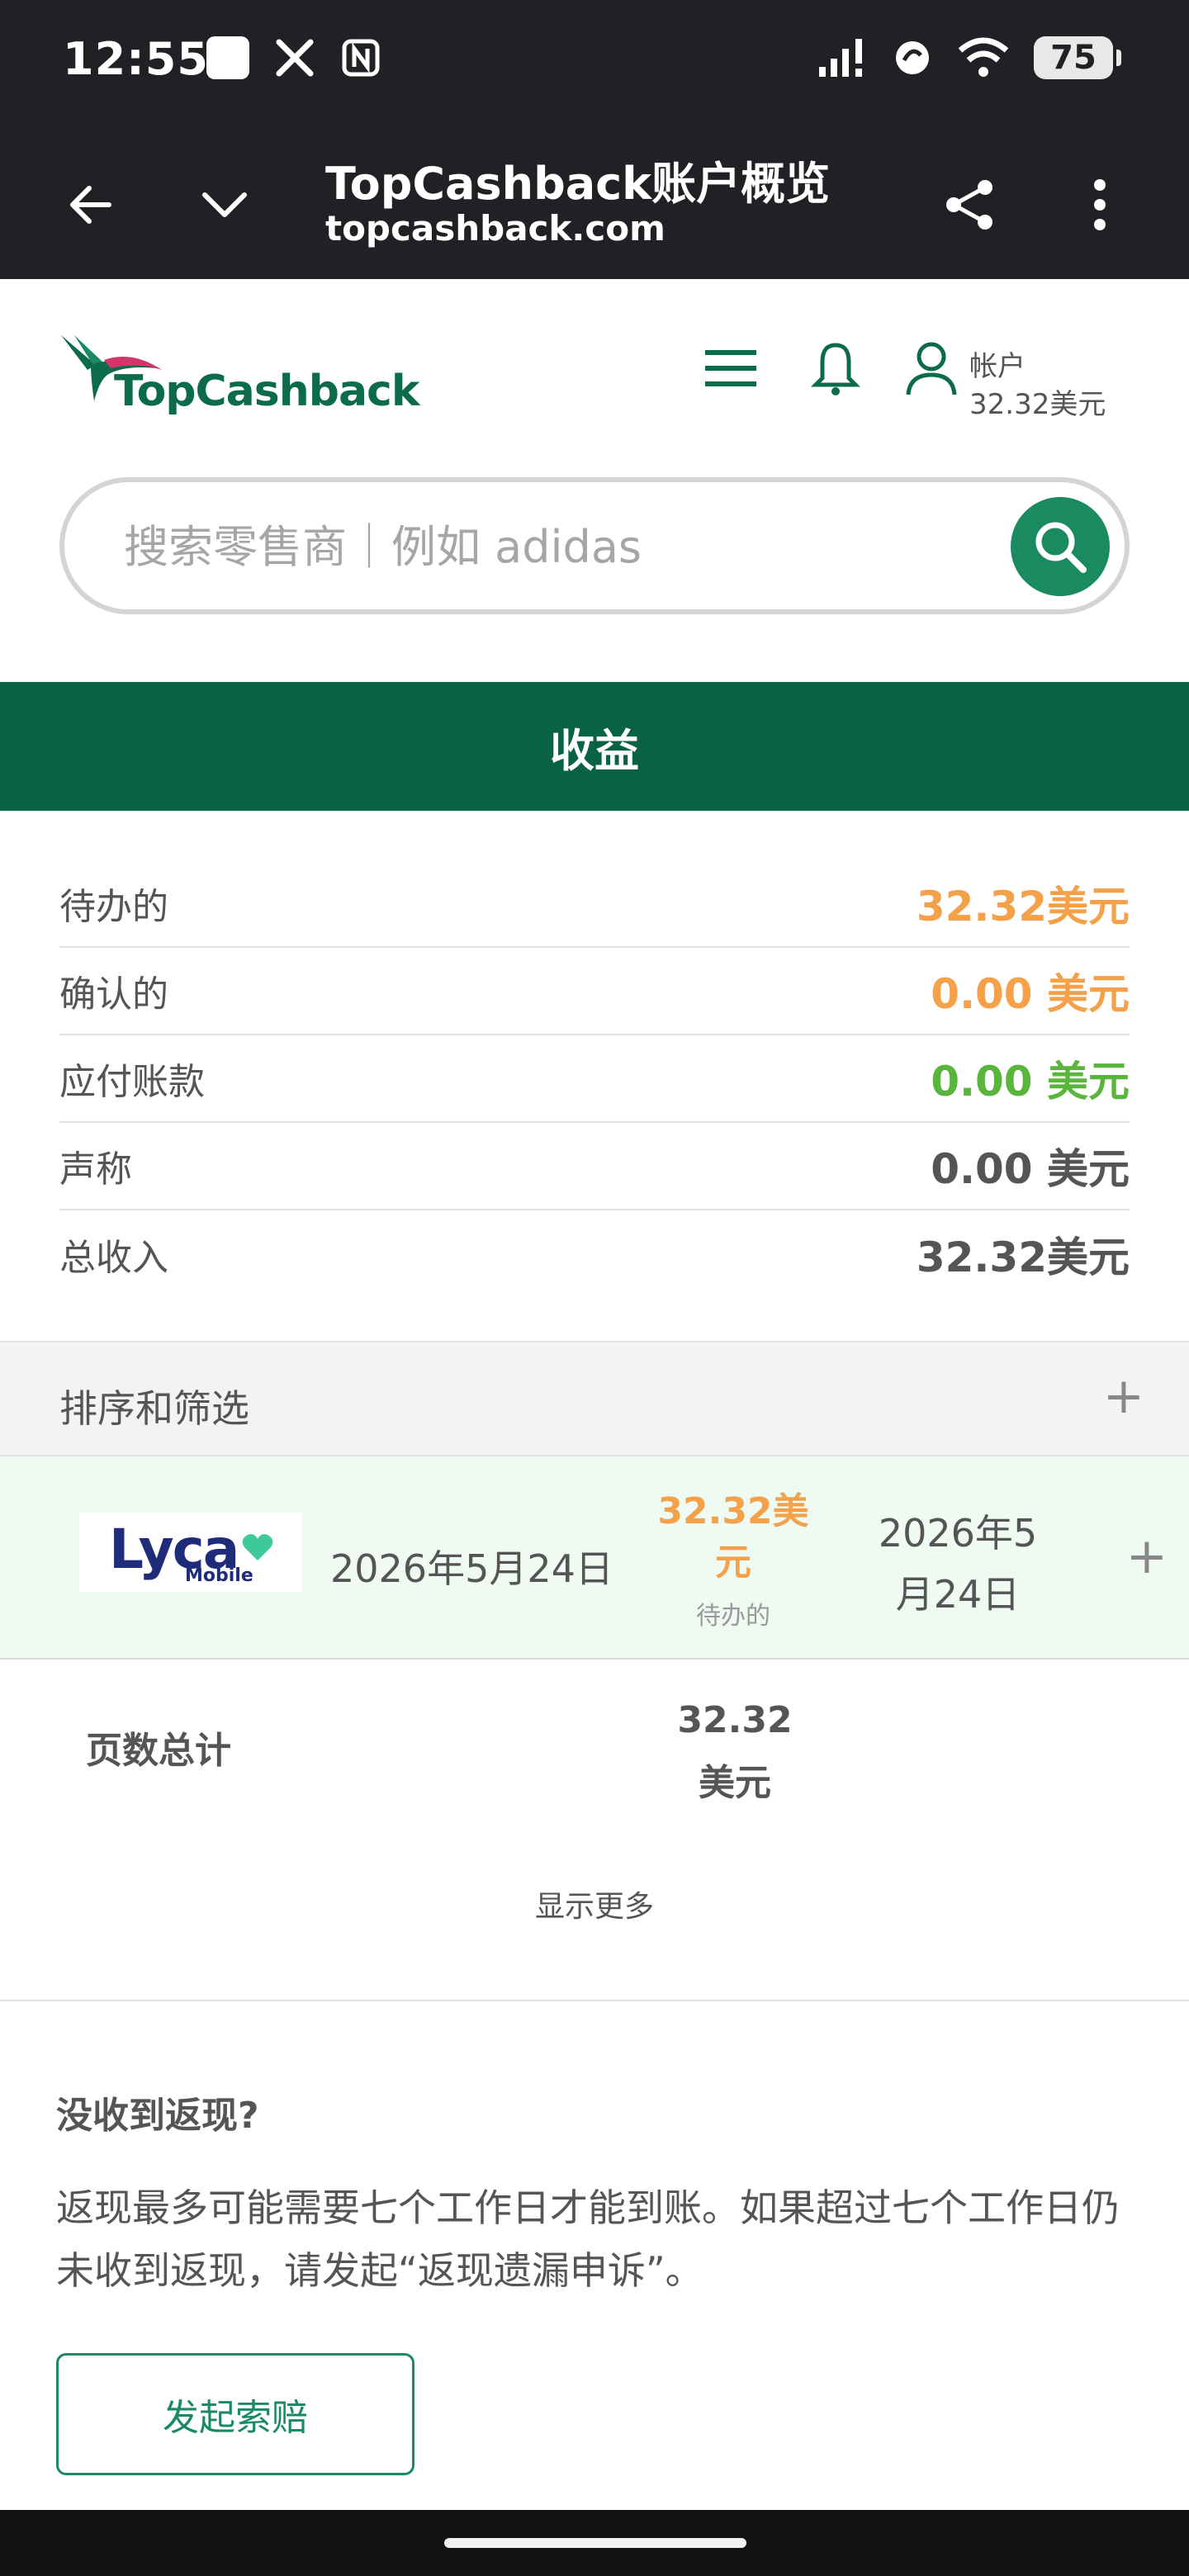  Describe the element at coordinates (958, 1594) in the screenshot. I see `transaction-date-line: 月24日` at that location.